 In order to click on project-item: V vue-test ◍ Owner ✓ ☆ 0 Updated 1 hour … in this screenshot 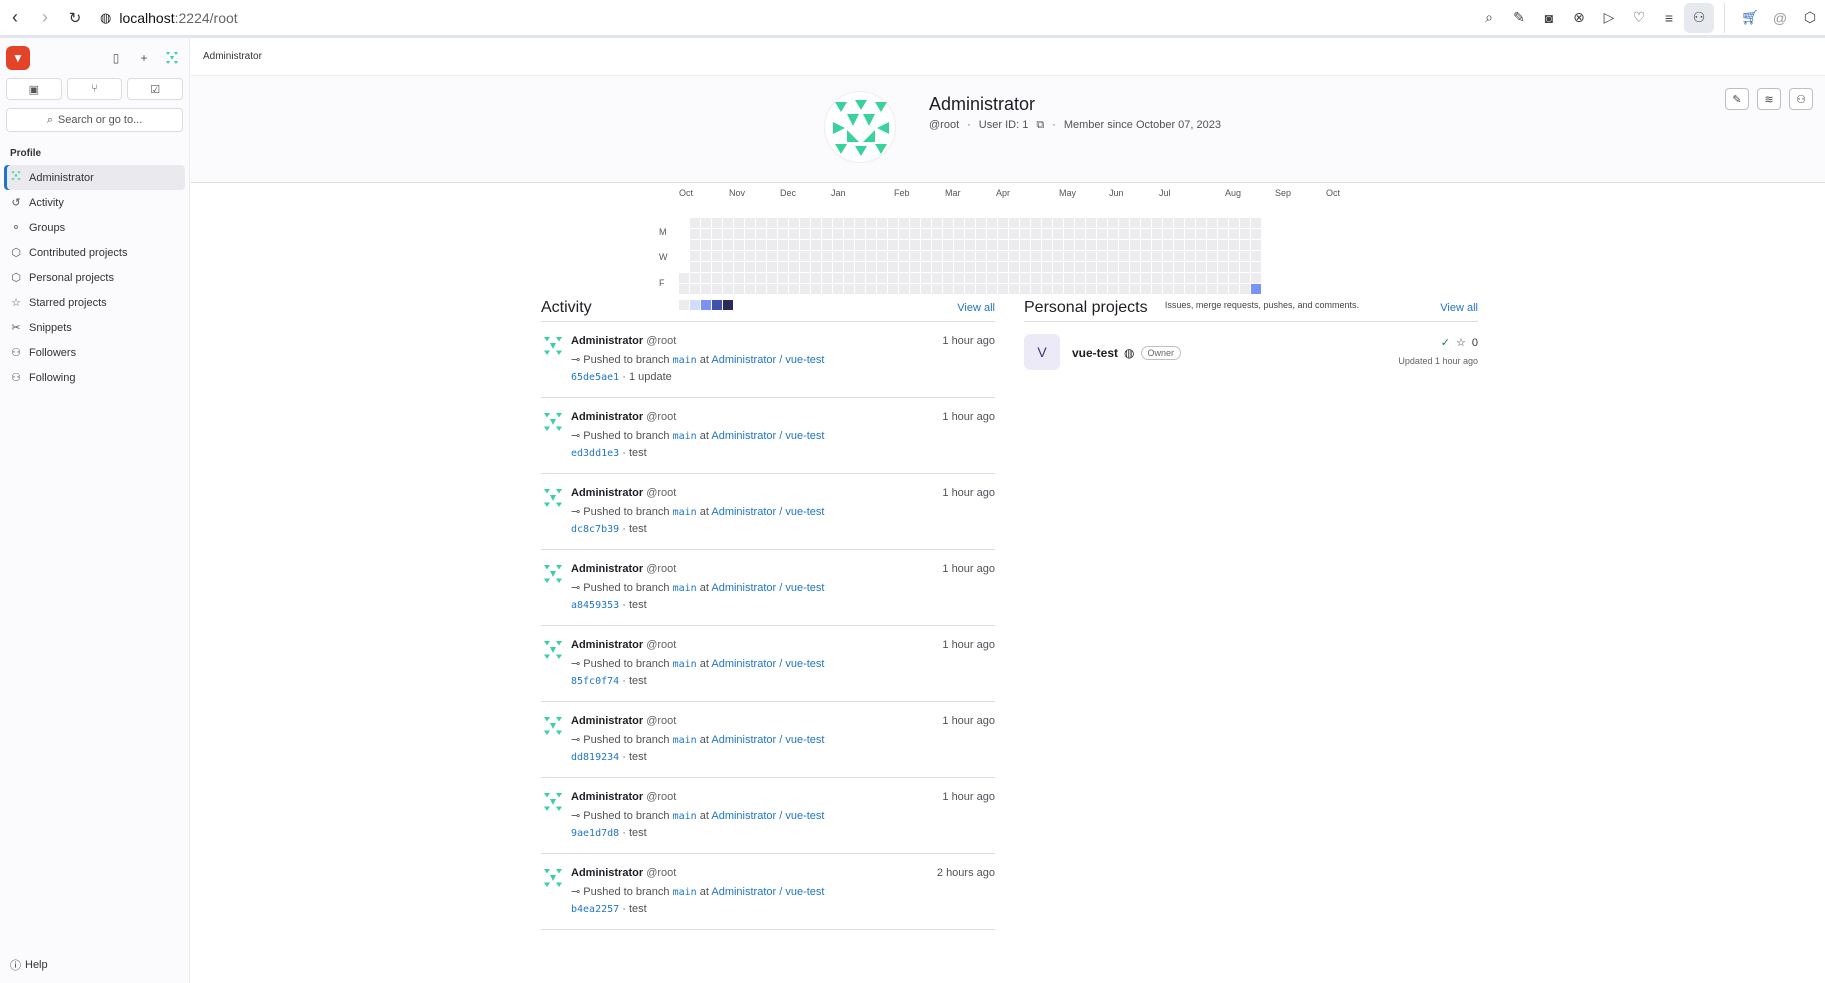, I will do `click(1251, 350)`.